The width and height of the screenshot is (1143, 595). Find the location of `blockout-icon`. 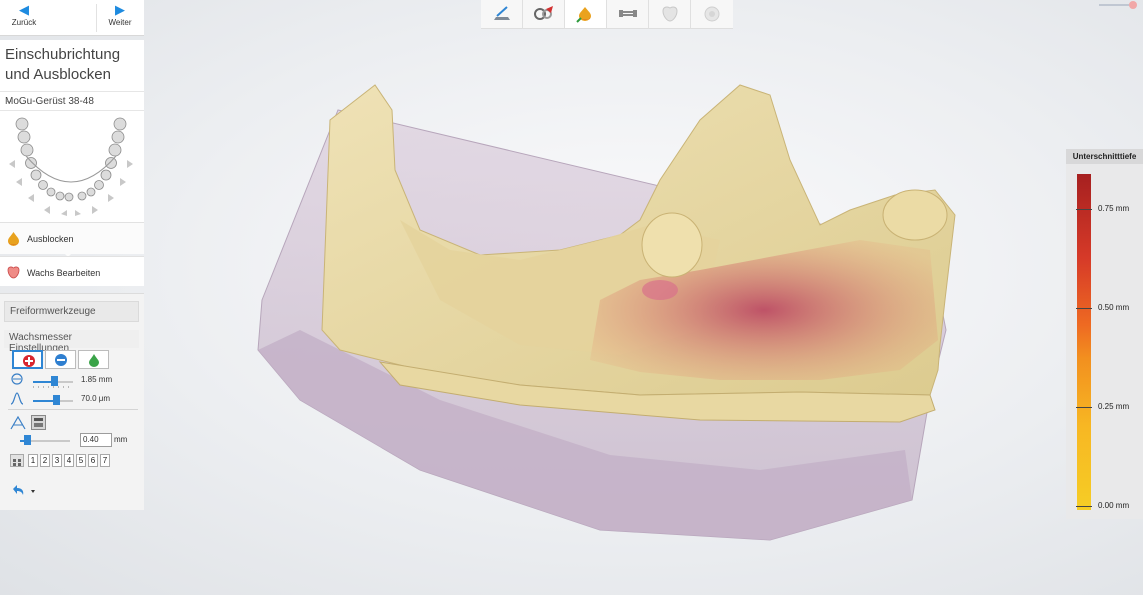

blockout-icon is located at coordinates (583, 15).